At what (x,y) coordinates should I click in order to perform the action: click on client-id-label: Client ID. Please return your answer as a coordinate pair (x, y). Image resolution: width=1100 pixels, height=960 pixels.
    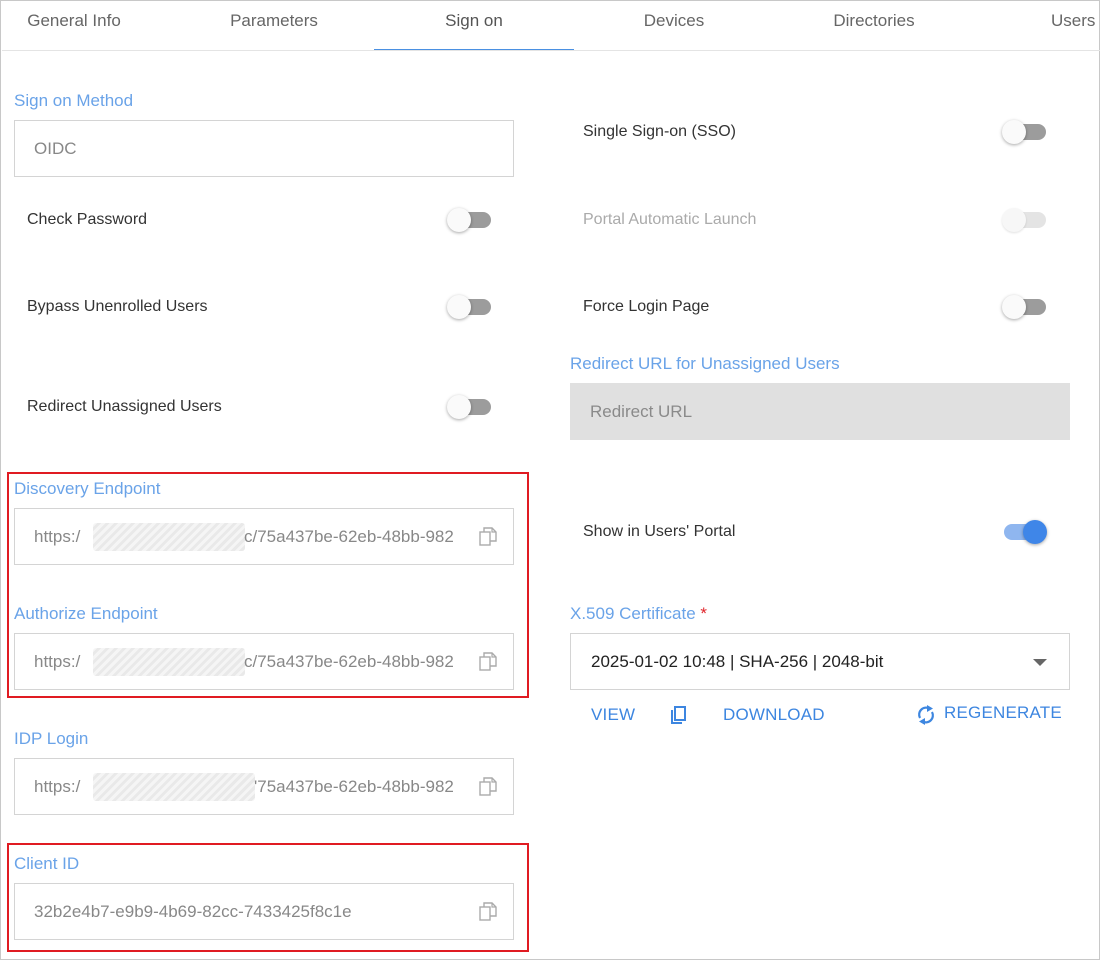
    Looking at the image, I should click on (47, 863).